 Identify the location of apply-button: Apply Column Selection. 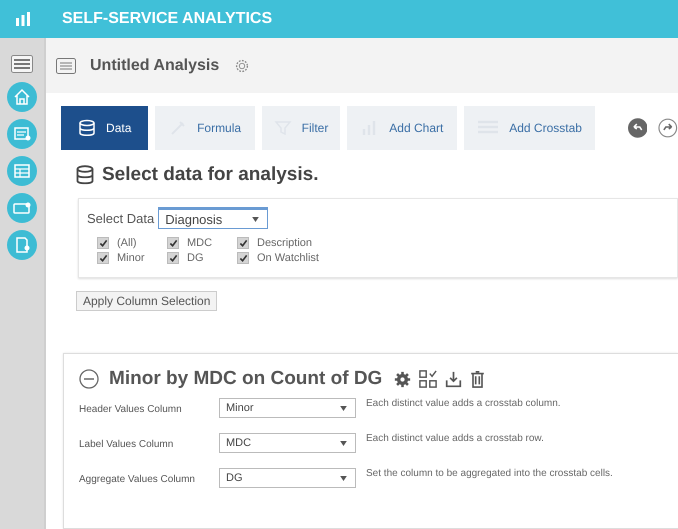
(147, 301).